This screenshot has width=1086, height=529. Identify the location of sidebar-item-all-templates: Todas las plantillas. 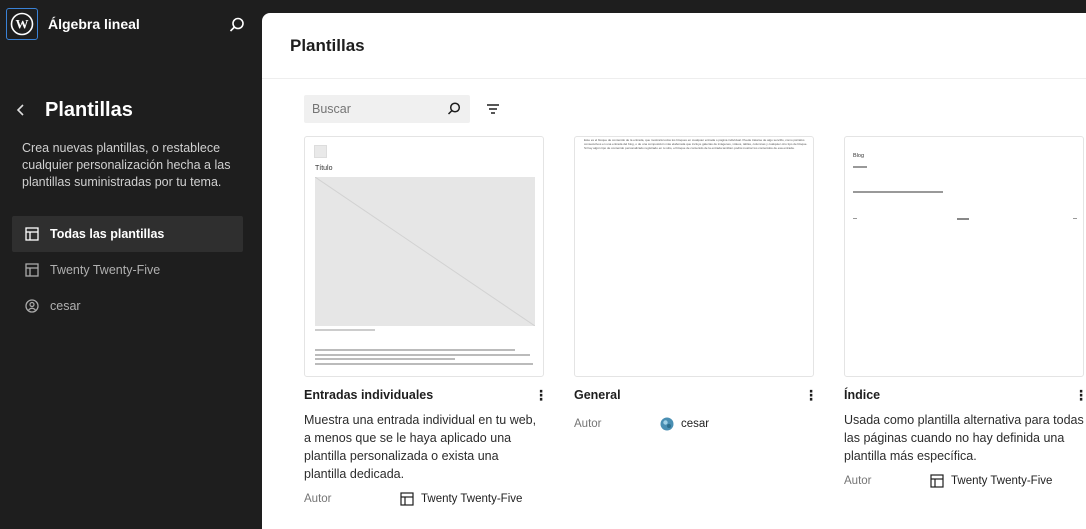
(127, 234).